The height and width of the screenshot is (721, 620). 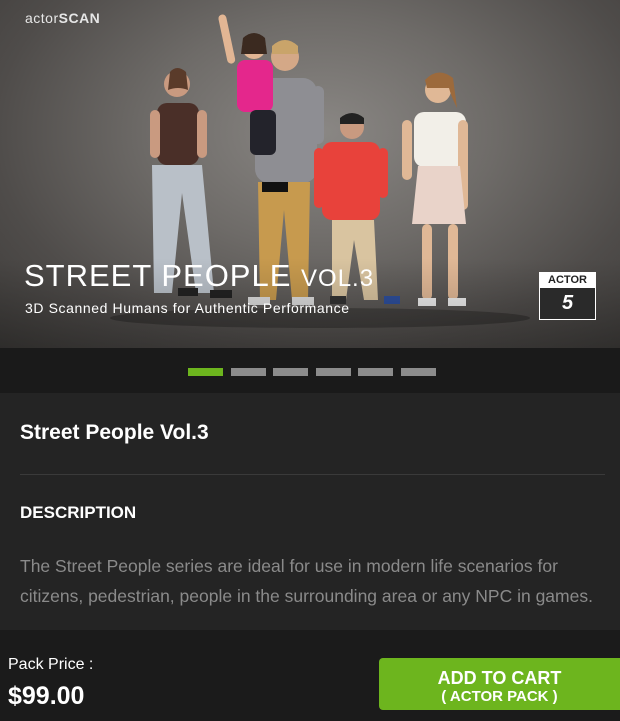 I want to click on actor-badge-value: 5, so click(x=567, y=303).